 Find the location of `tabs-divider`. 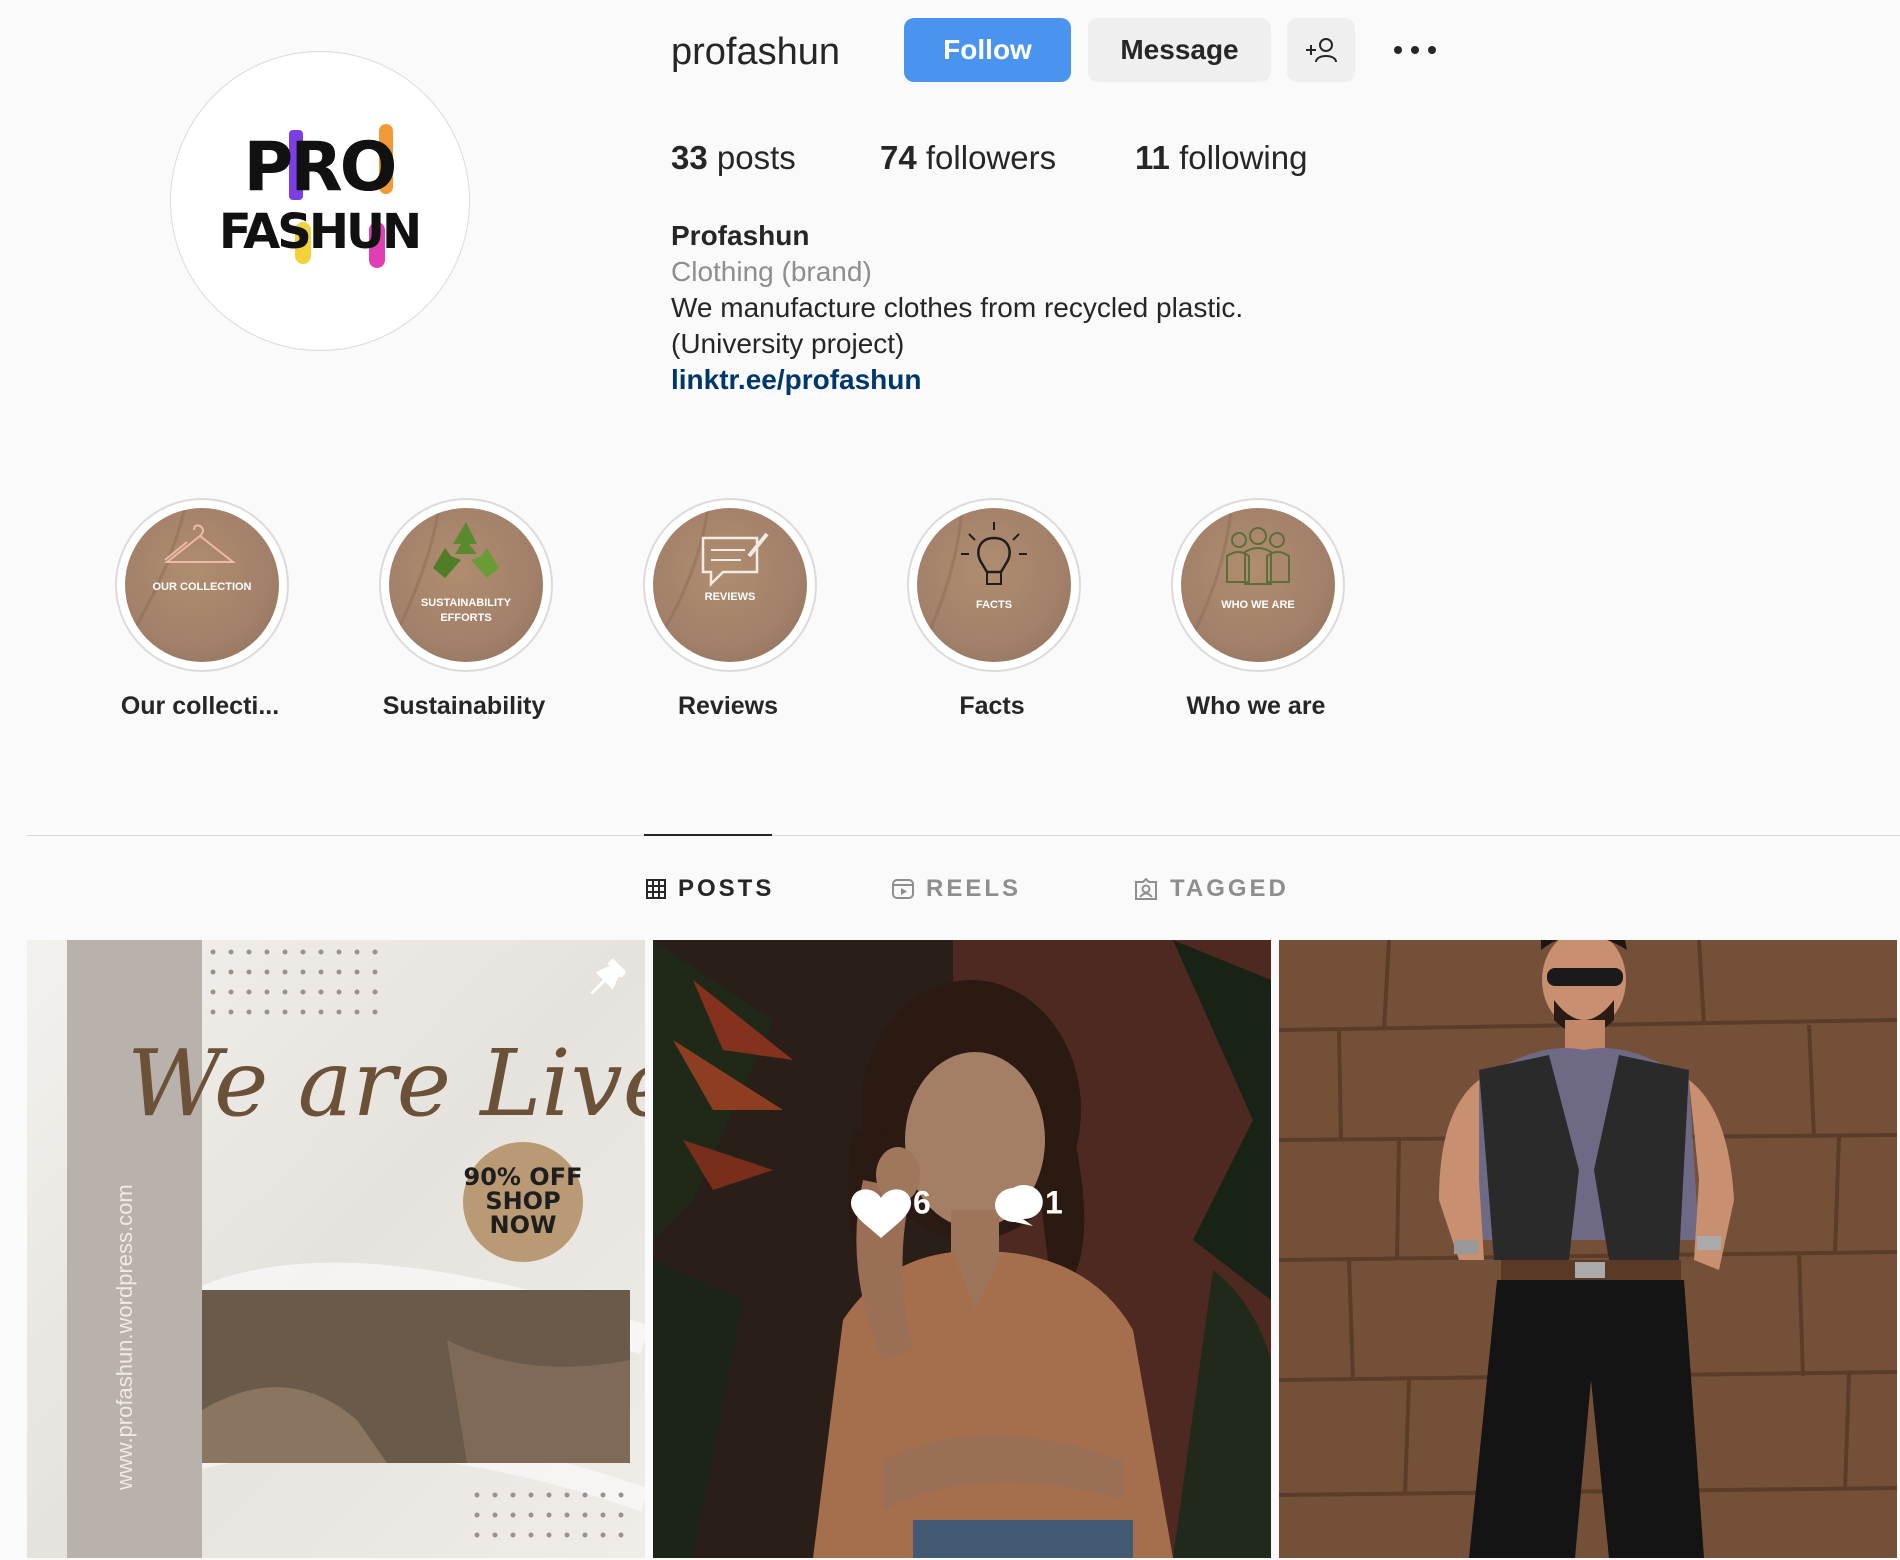

tabs-divider is located at coordinates (963, 835).